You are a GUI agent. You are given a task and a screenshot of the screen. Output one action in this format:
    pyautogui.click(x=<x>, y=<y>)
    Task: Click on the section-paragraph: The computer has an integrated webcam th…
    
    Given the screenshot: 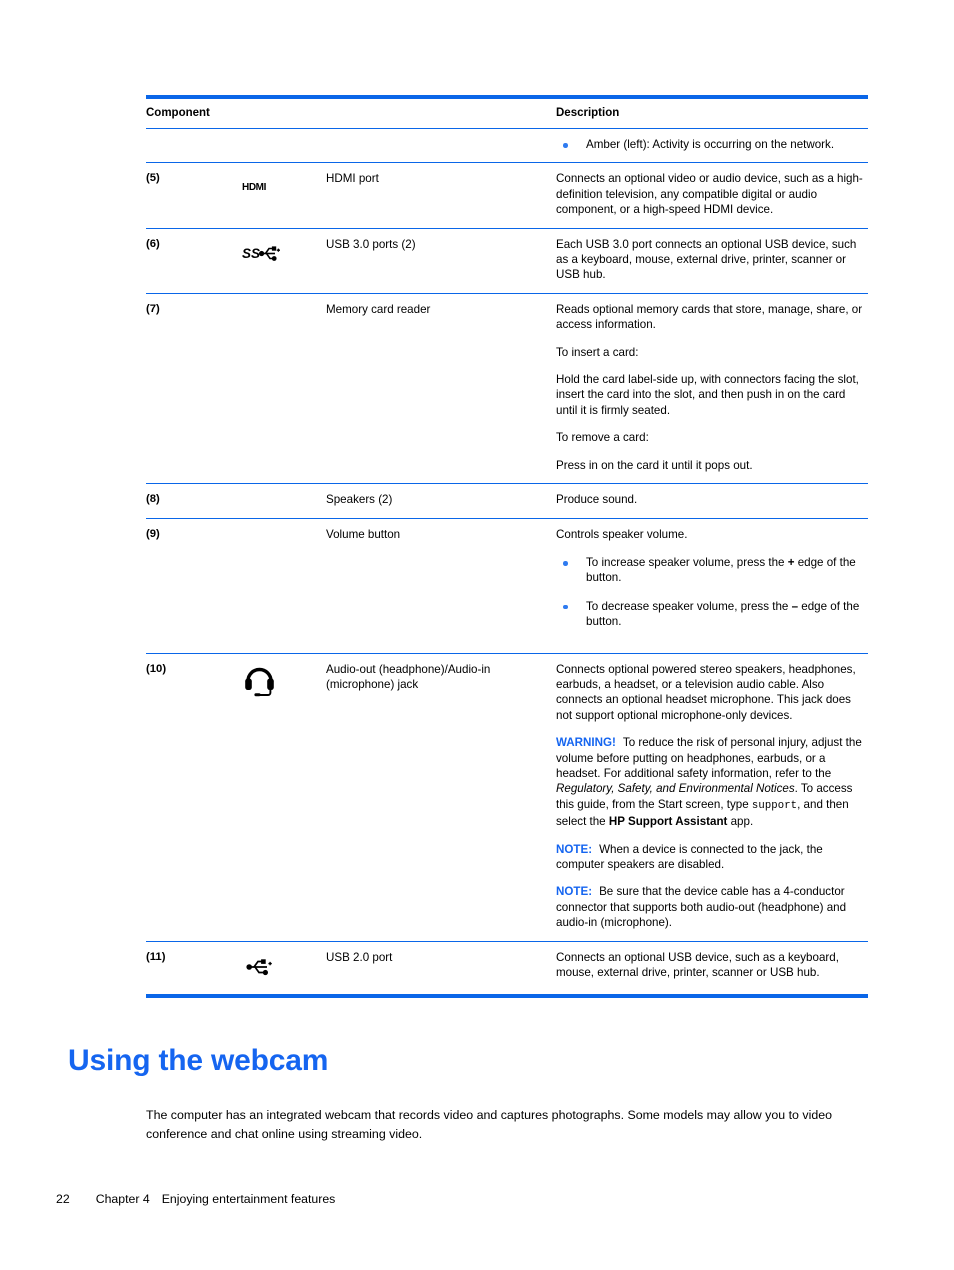 What is the action you would take?
    pyautogui.click(x=489, y=1125)
    